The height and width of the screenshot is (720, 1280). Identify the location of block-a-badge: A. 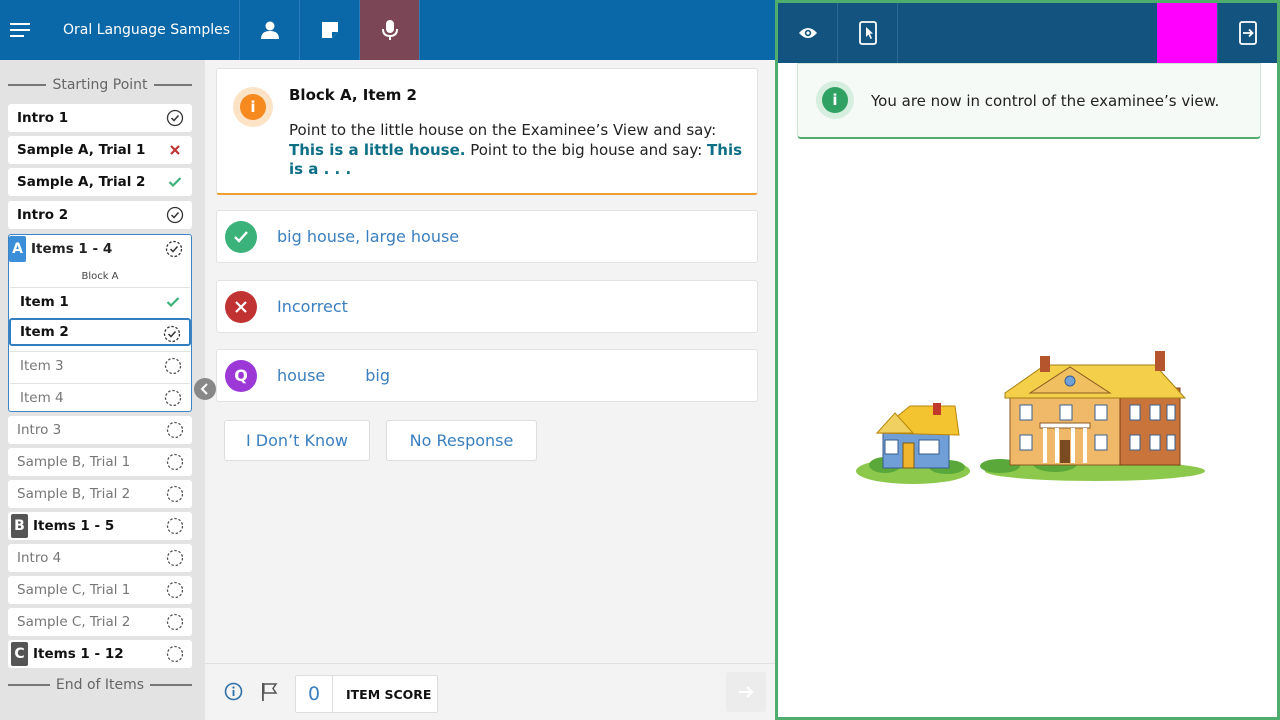
(17, 249).